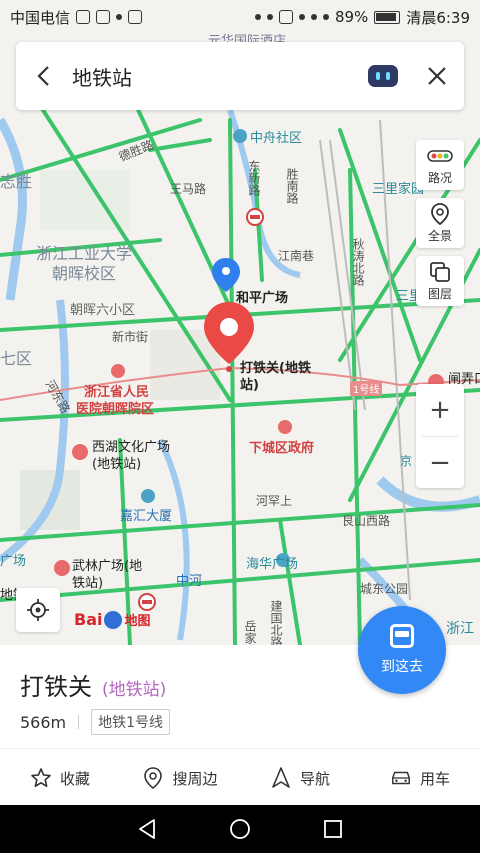 Image resolution: width=480 pixels, height=853 pixels. What do you see at coordinates (401, 778) in the screenshot?
I see `car-icon` at bounding box center [401, 778].